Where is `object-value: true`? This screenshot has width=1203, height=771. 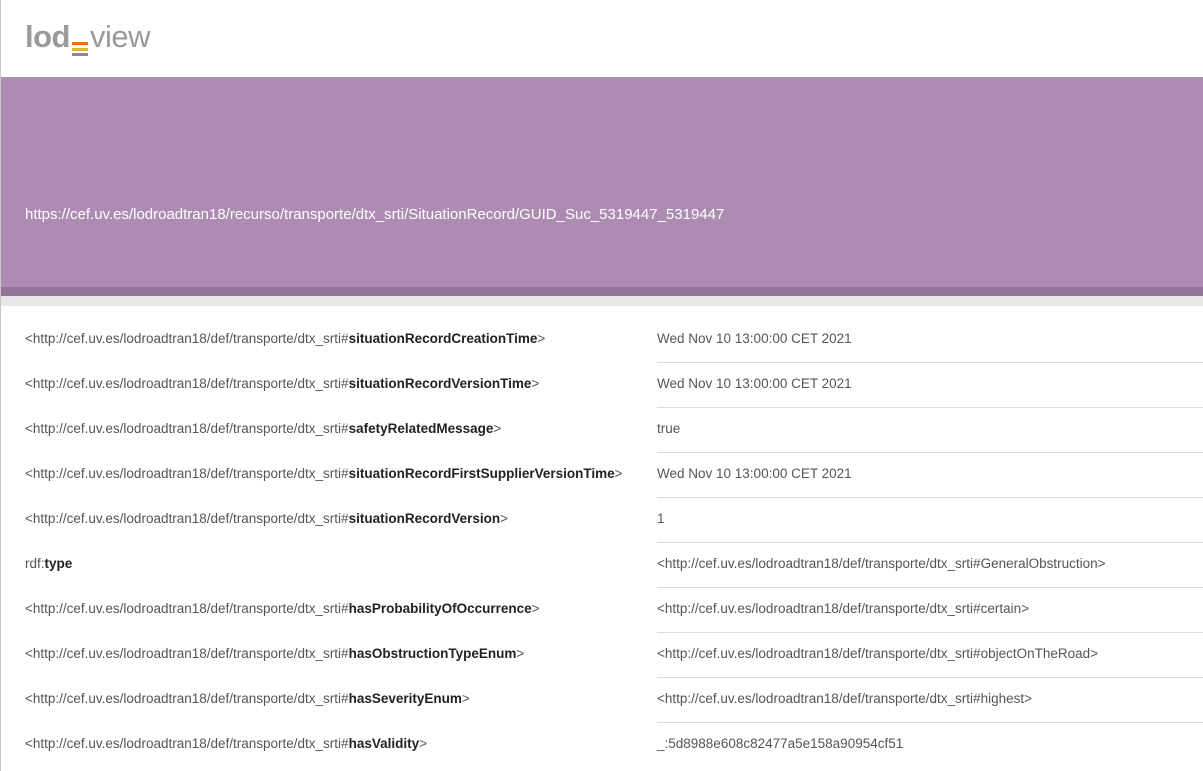 object-value: true is located at coordinates (668, 428).